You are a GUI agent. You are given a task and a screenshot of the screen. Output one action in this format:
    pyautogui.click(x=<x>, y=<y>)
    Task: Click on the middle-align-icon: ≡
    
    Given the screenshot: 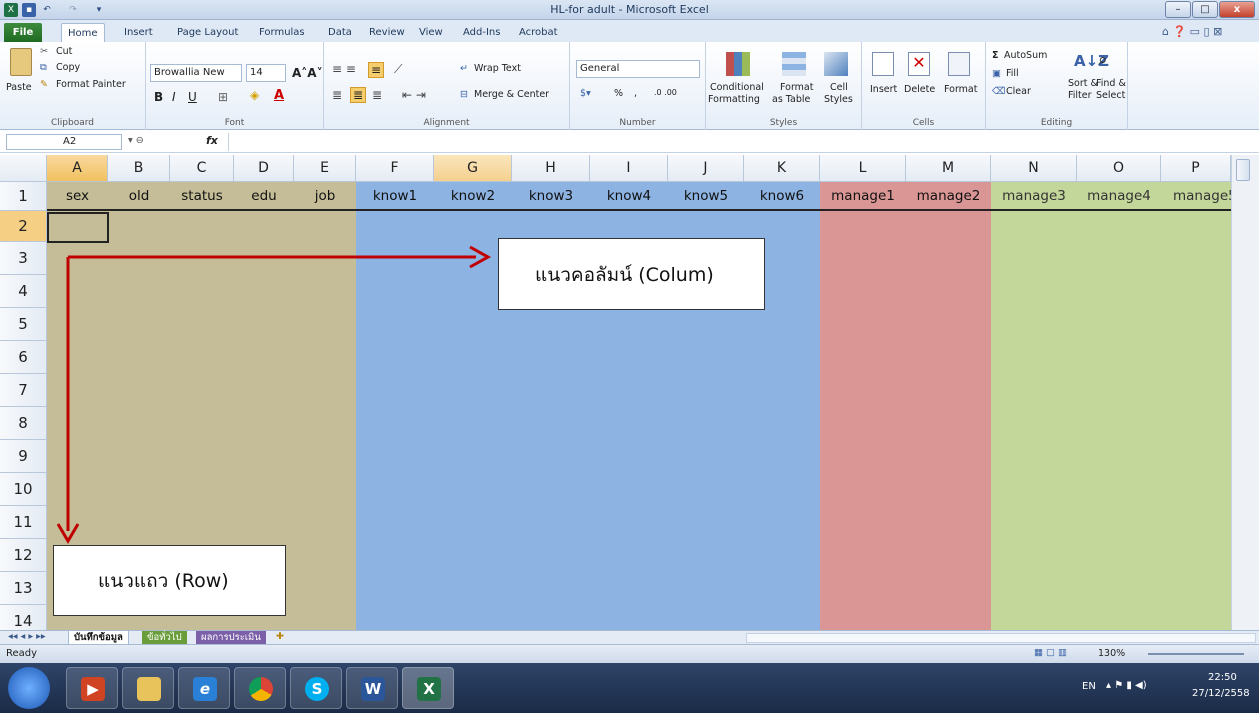 What is the action you would take?
    pyautogui.click(x=376, y=70)
    